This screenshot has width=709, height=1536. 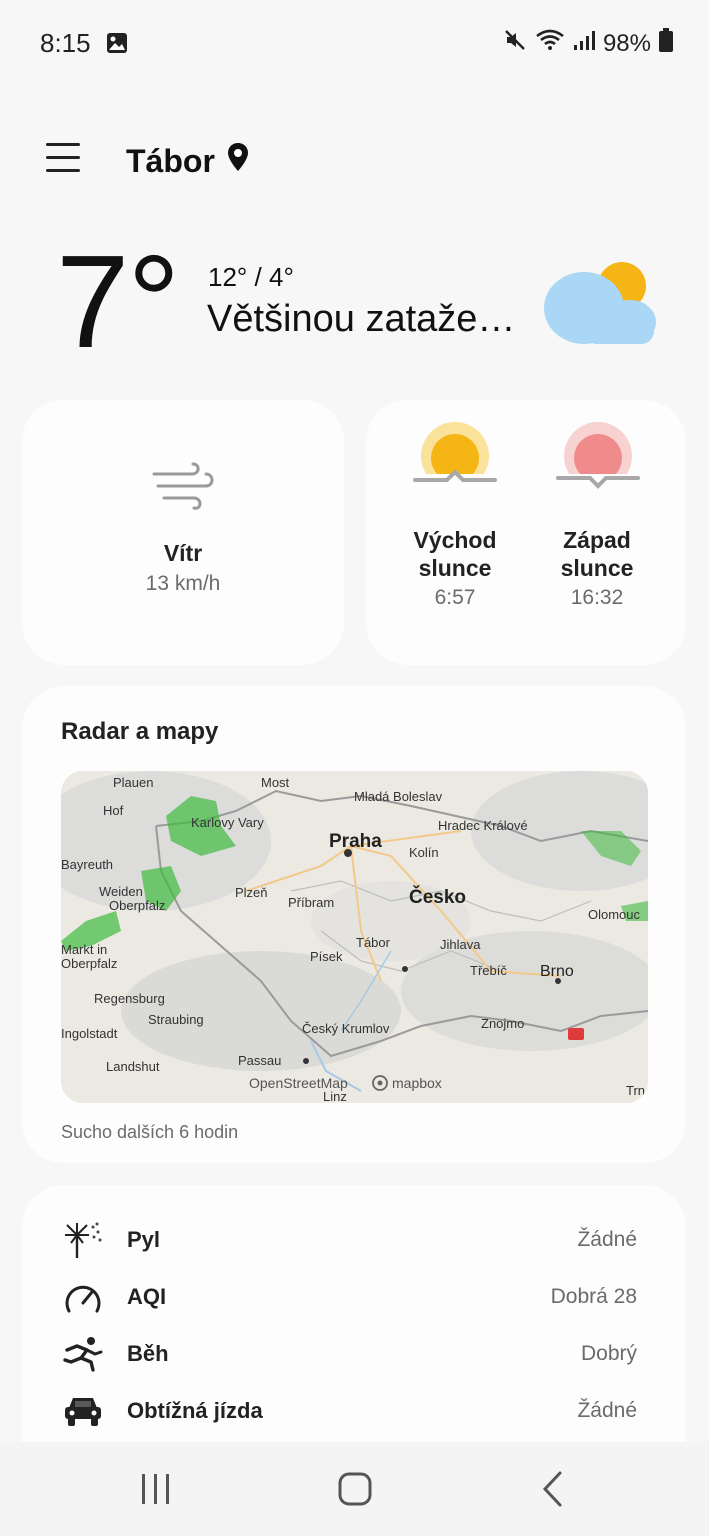 I want to click on system-navigation-bar, so click(x=354, y=1489).